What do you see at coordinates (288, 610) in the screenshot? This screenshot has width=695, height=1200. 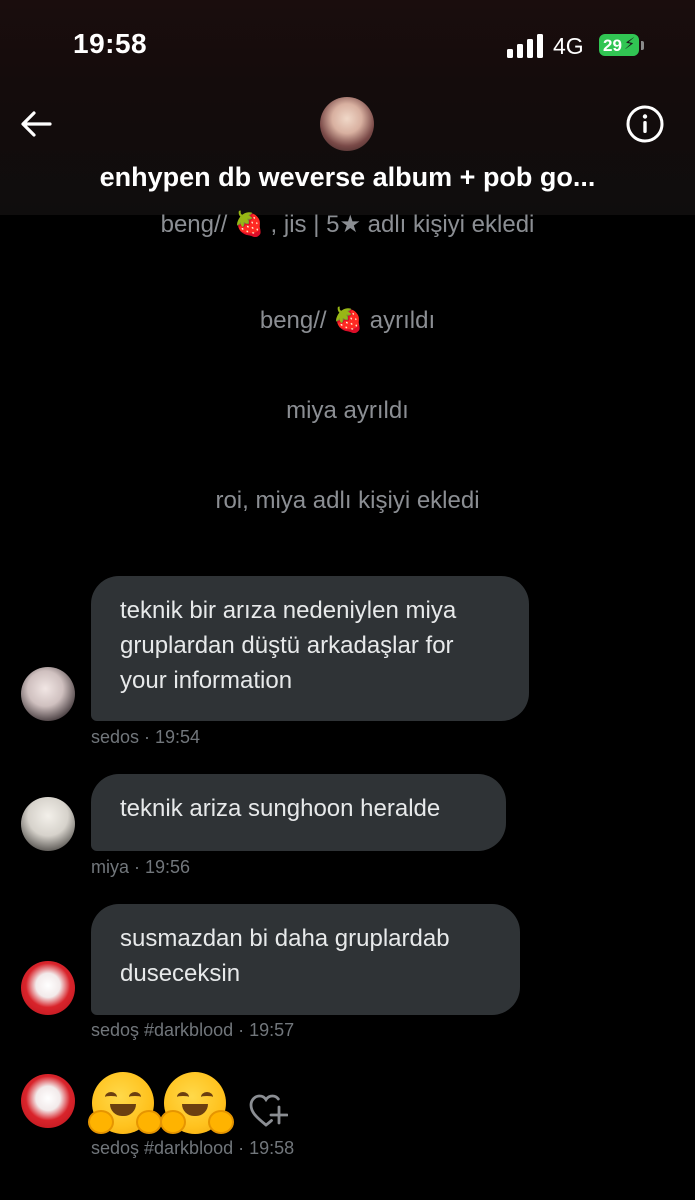 I see `message-text-line: teknik bir arıza nedeniylen miya` at bounding box center [288, 610].